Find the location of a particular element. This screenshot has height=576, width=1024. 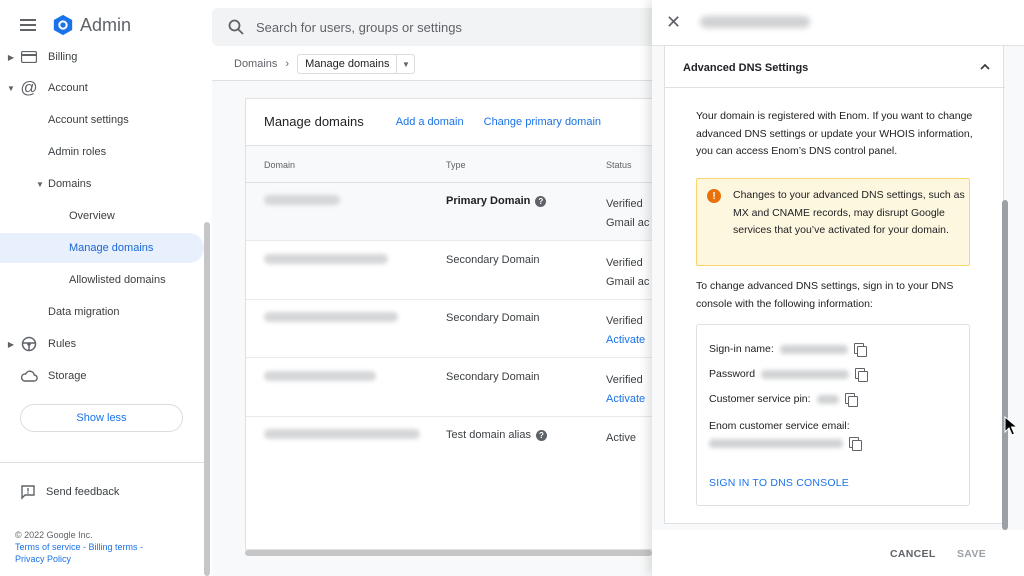

cancel-button: CANCEL is located at coordinates (913, 554).